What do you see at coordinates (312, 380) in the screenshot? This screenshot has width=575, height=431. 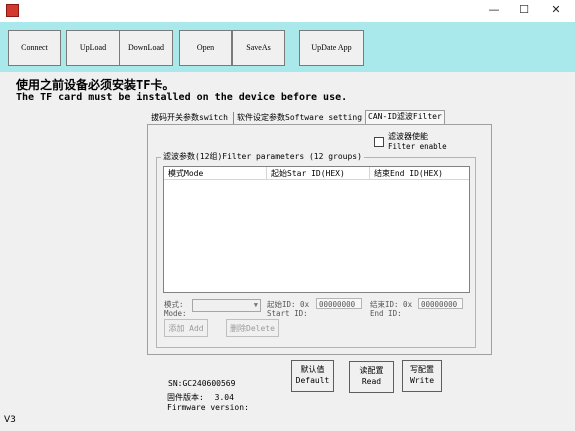 I see `default-button-label-en: Default` at bounding box center [312, 380].